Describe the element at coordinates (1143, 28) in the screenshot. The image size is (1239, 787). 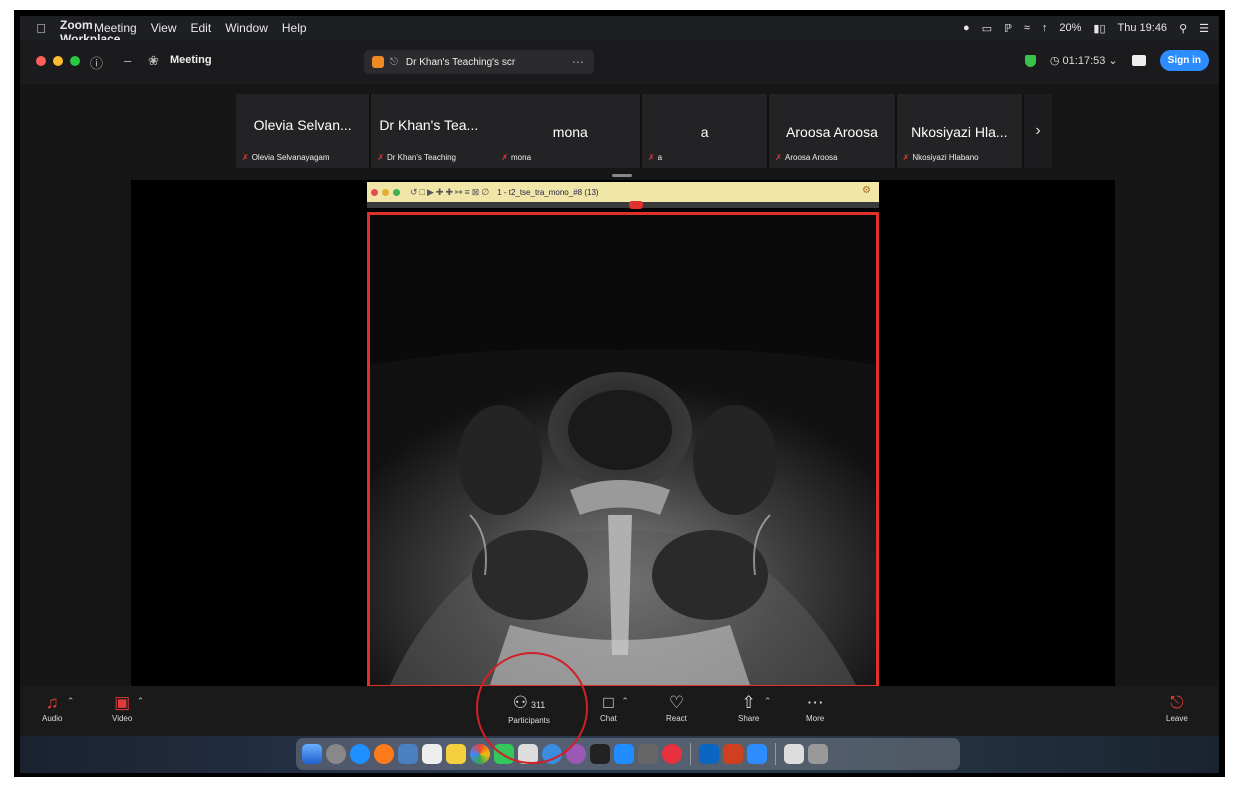
I see `menubar-clock: Thu 19:46` at that location.